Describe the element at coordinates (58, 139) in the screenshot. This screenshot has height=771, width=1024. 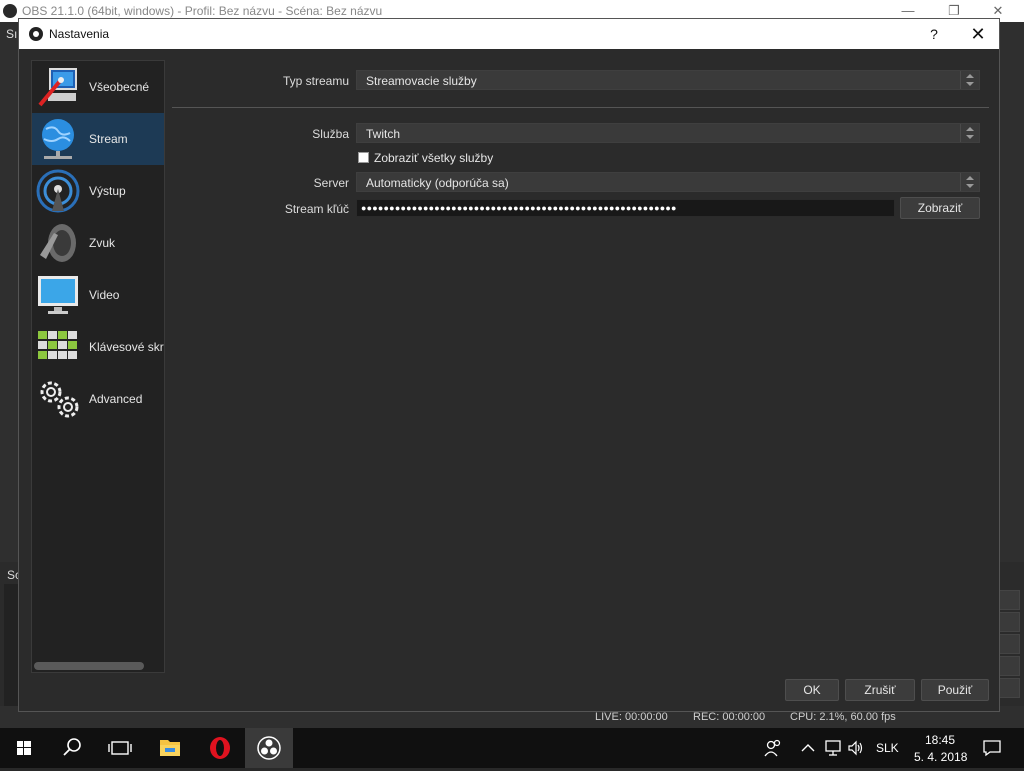
I see `stream-globe-icon` at that location.